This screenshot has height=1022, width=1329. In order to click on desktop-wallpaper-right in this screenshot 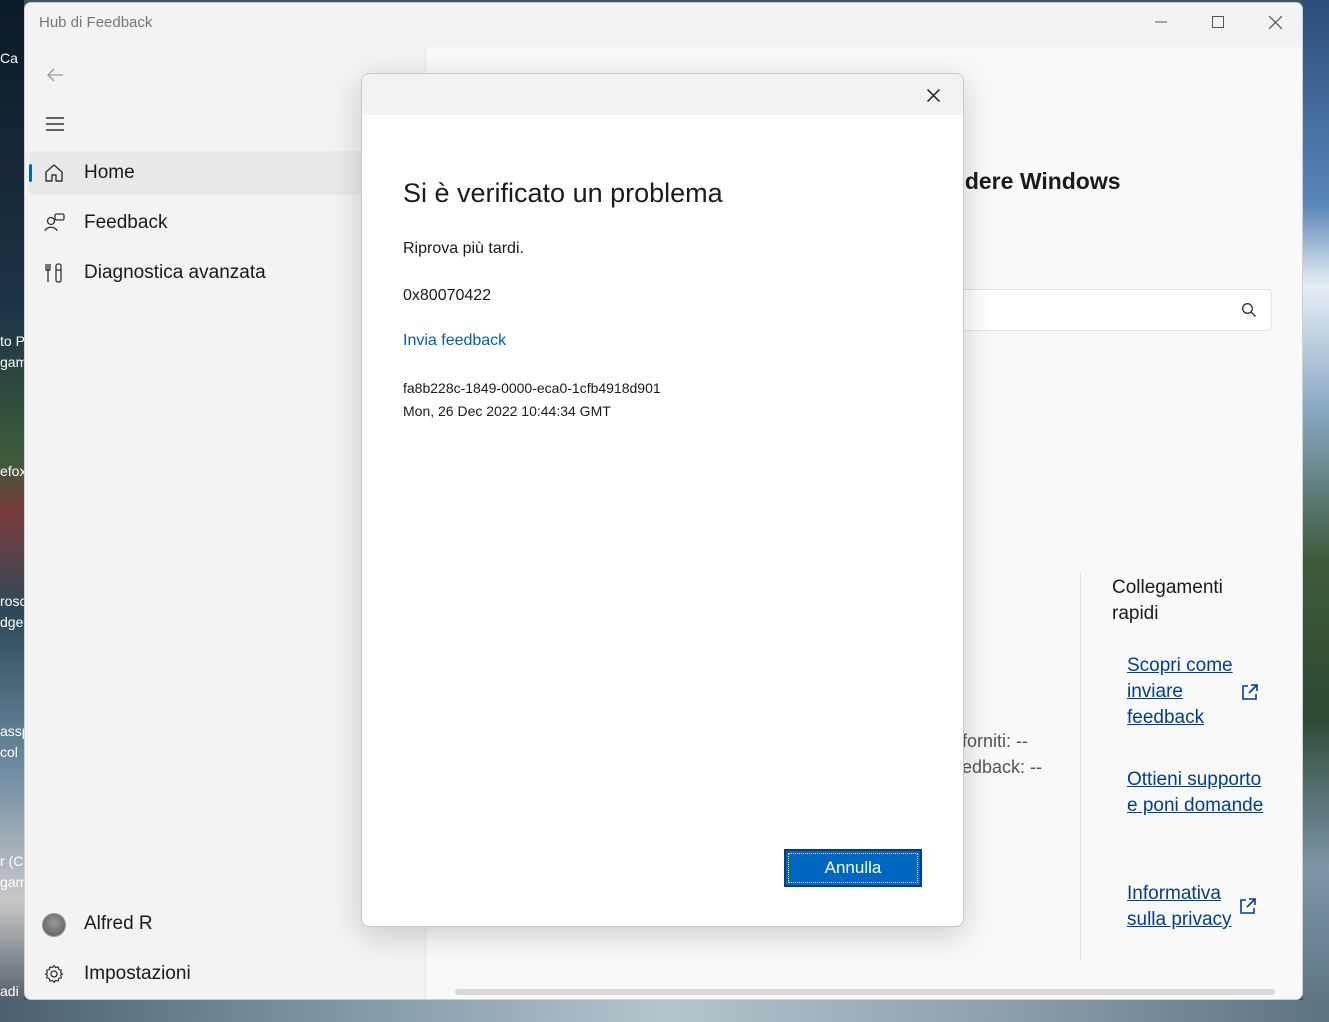, I will do `click(1316, 511)`.